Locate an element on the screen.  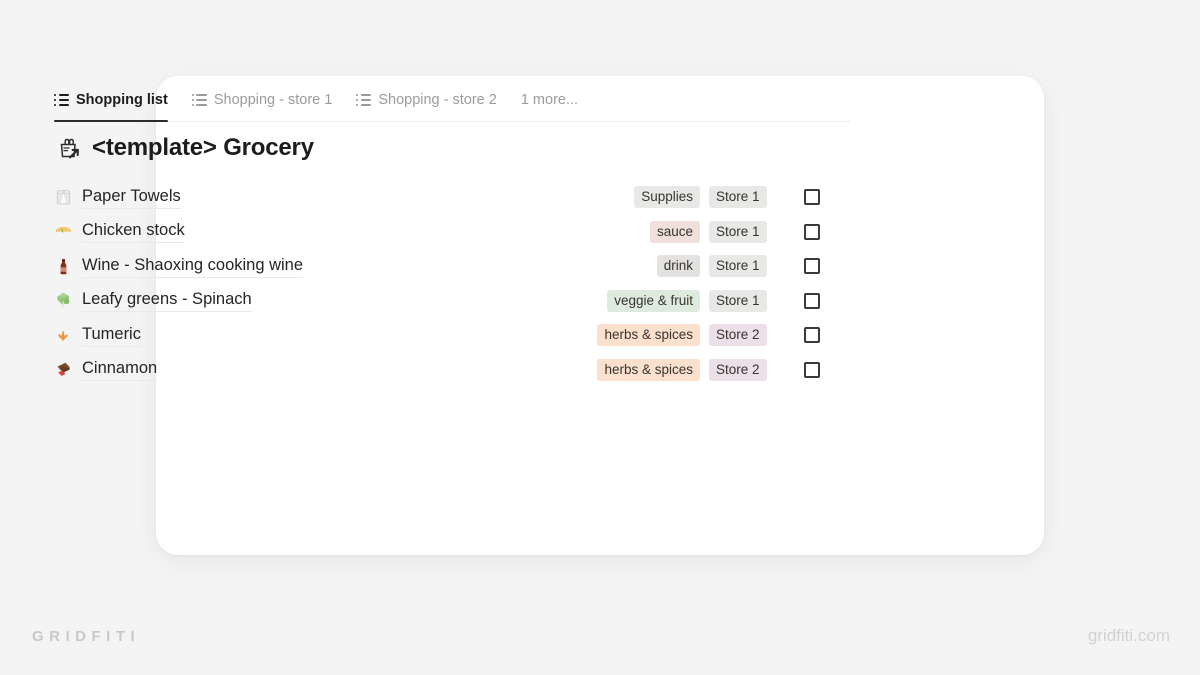
tab-label: Shopping - store 2 is located at coordinates (437, 99).